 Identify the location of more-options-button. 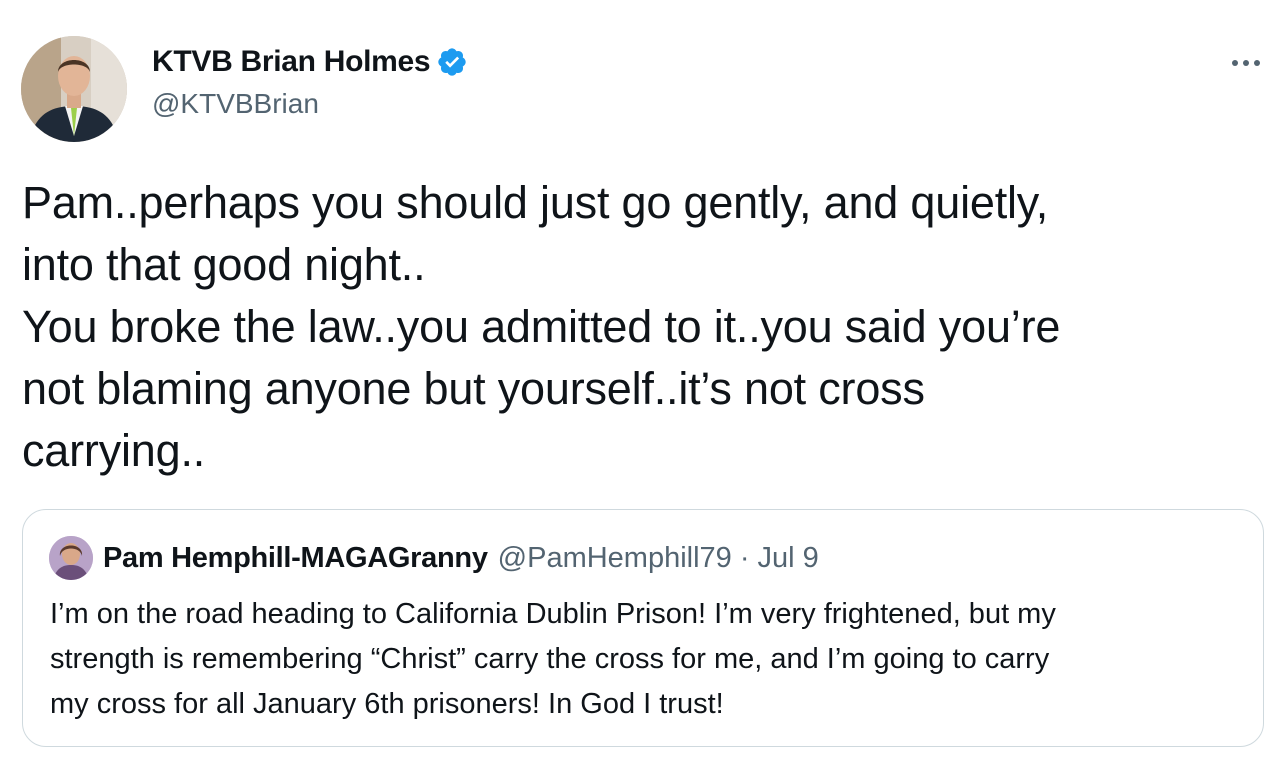
(1246, 63).